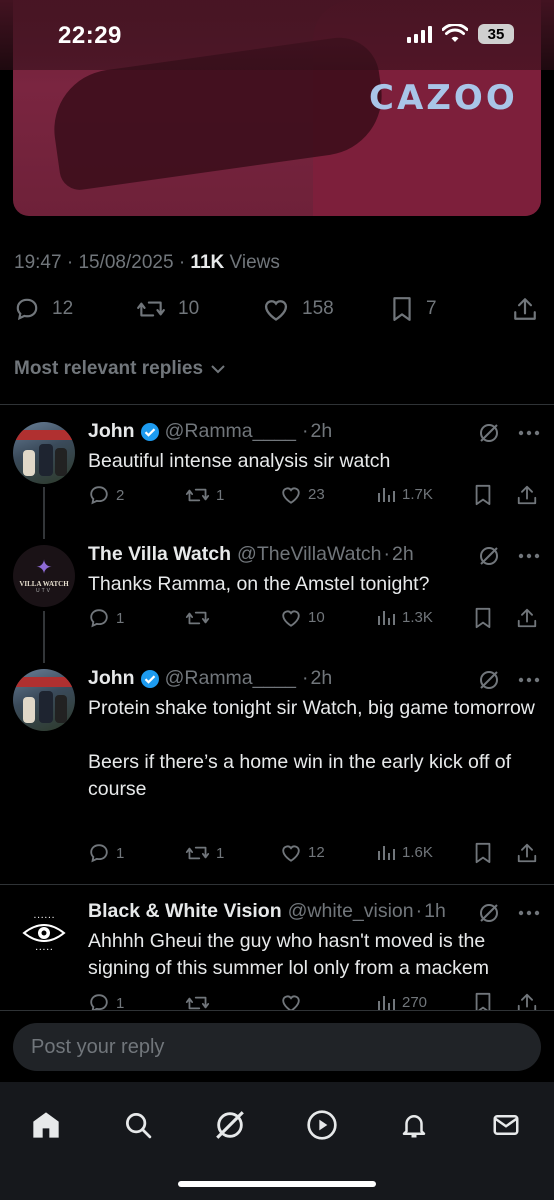  What do you see at coordinates (309, 554) in the screenshot?
I see `author-handle: @TheVillaWatch` at bounding box center [309, 554].